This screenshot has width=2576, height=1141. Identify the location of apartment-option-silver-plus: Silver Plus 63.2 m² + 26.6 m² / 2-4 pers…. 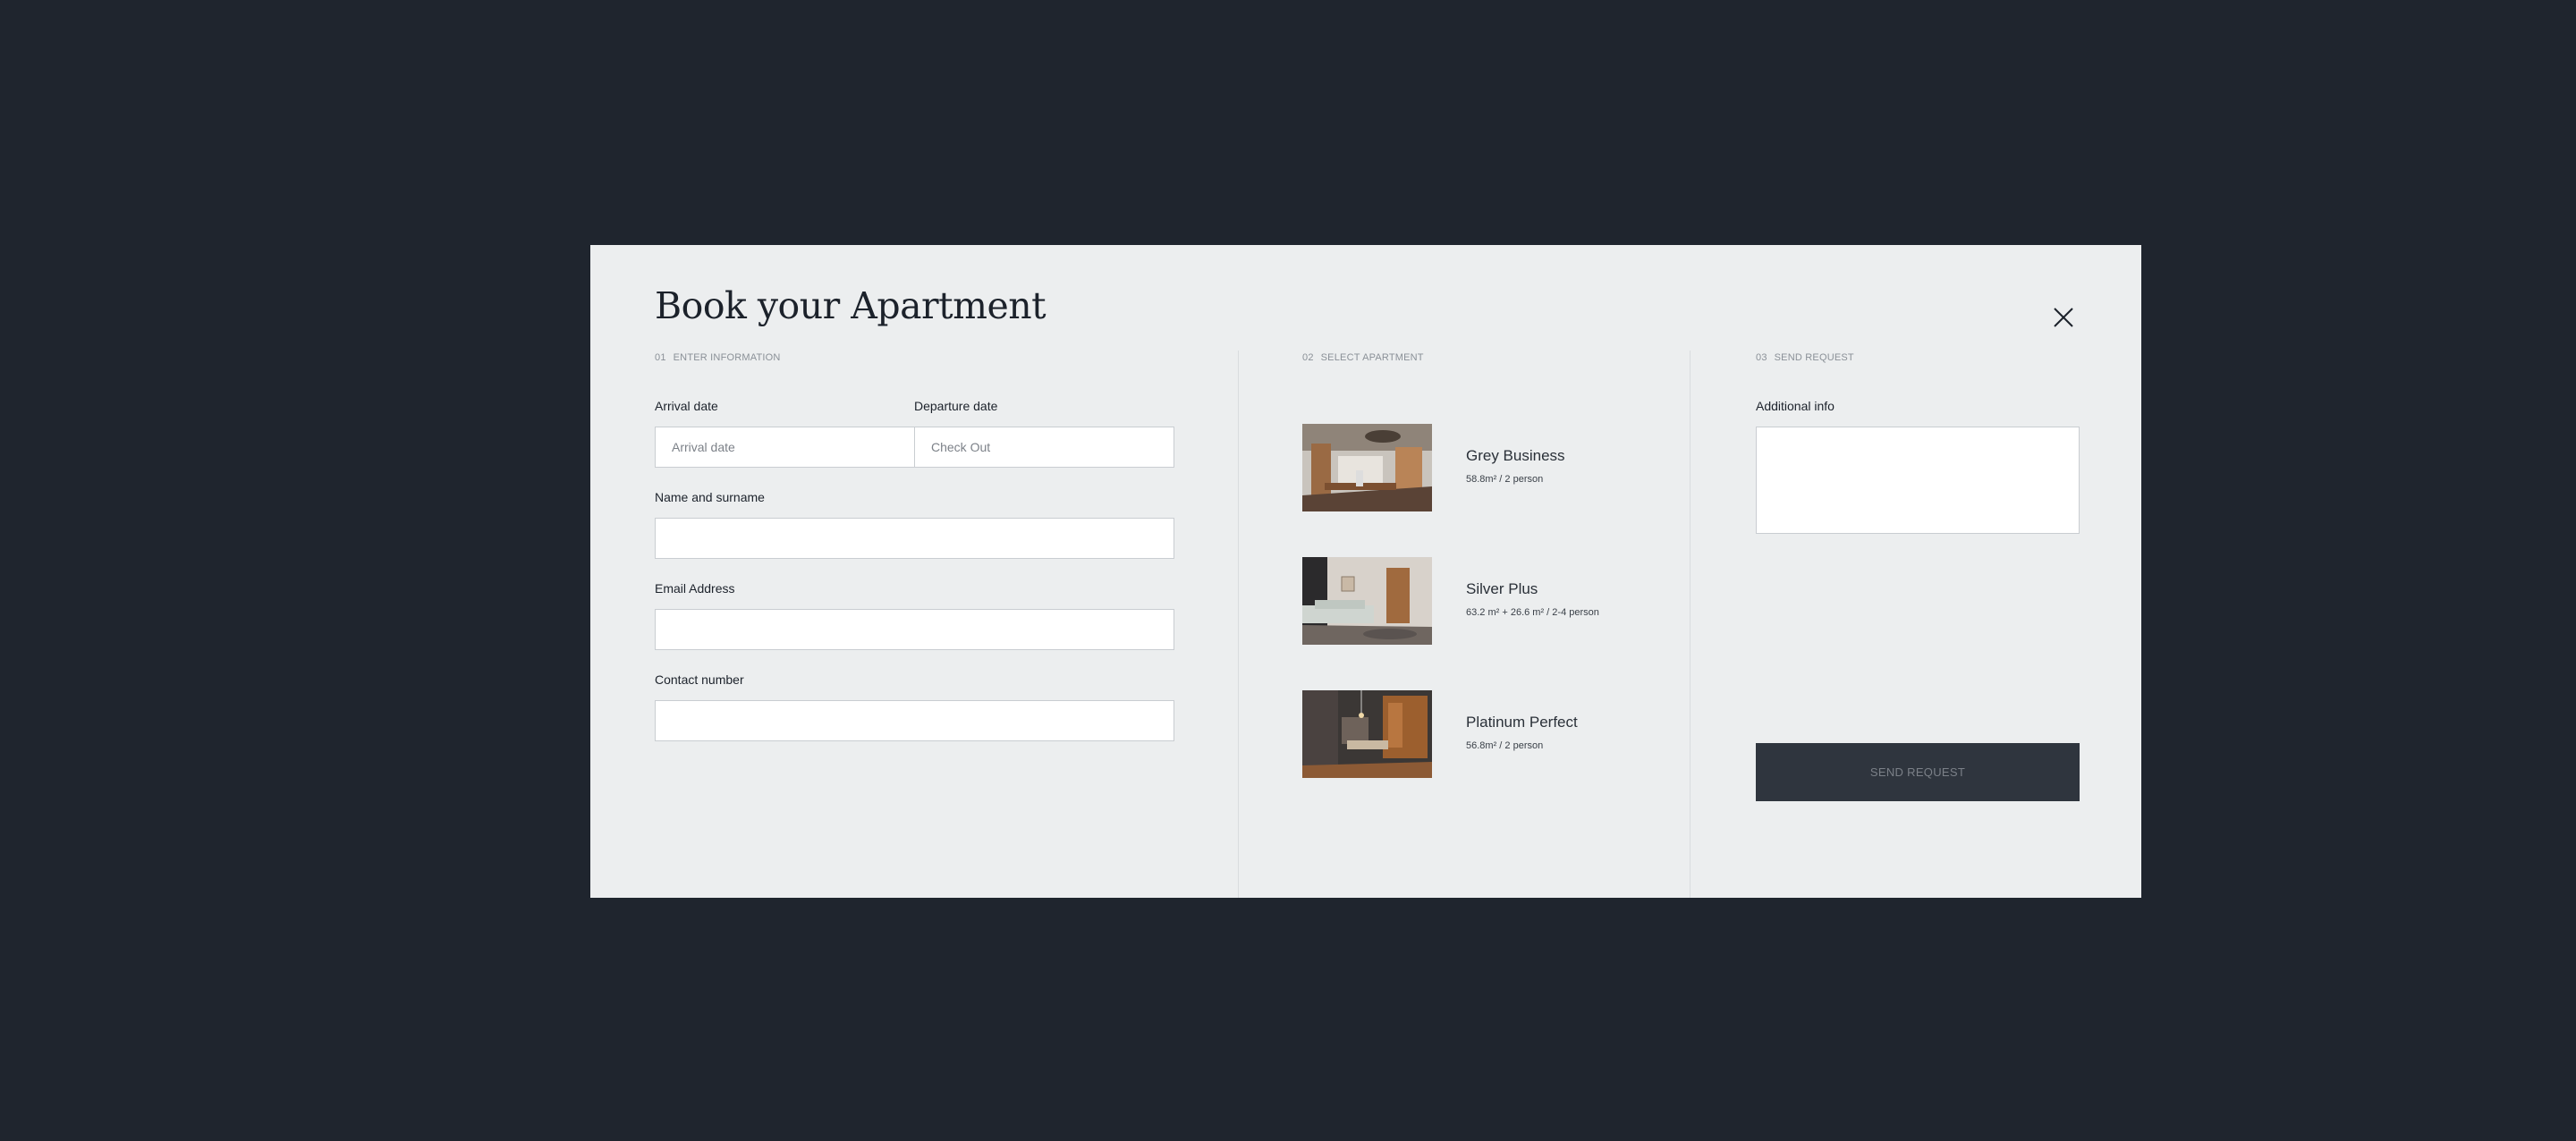
(1490, 601).